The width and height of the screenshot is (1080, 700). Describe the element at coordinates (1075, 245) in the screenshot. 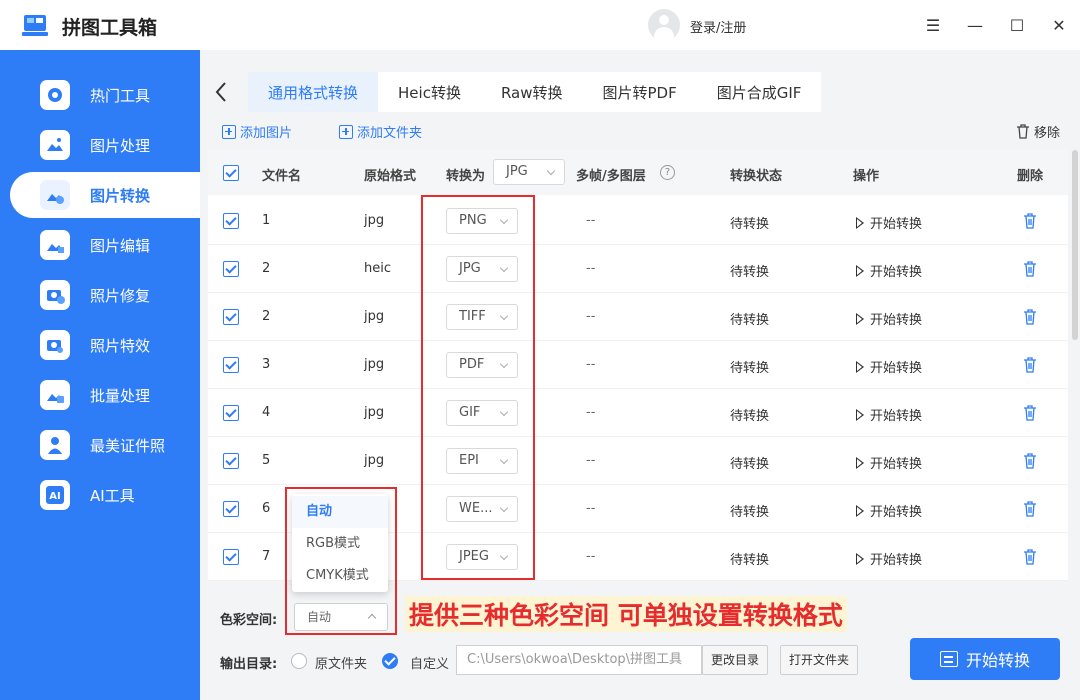

I see `table-scrollbar` at that location.